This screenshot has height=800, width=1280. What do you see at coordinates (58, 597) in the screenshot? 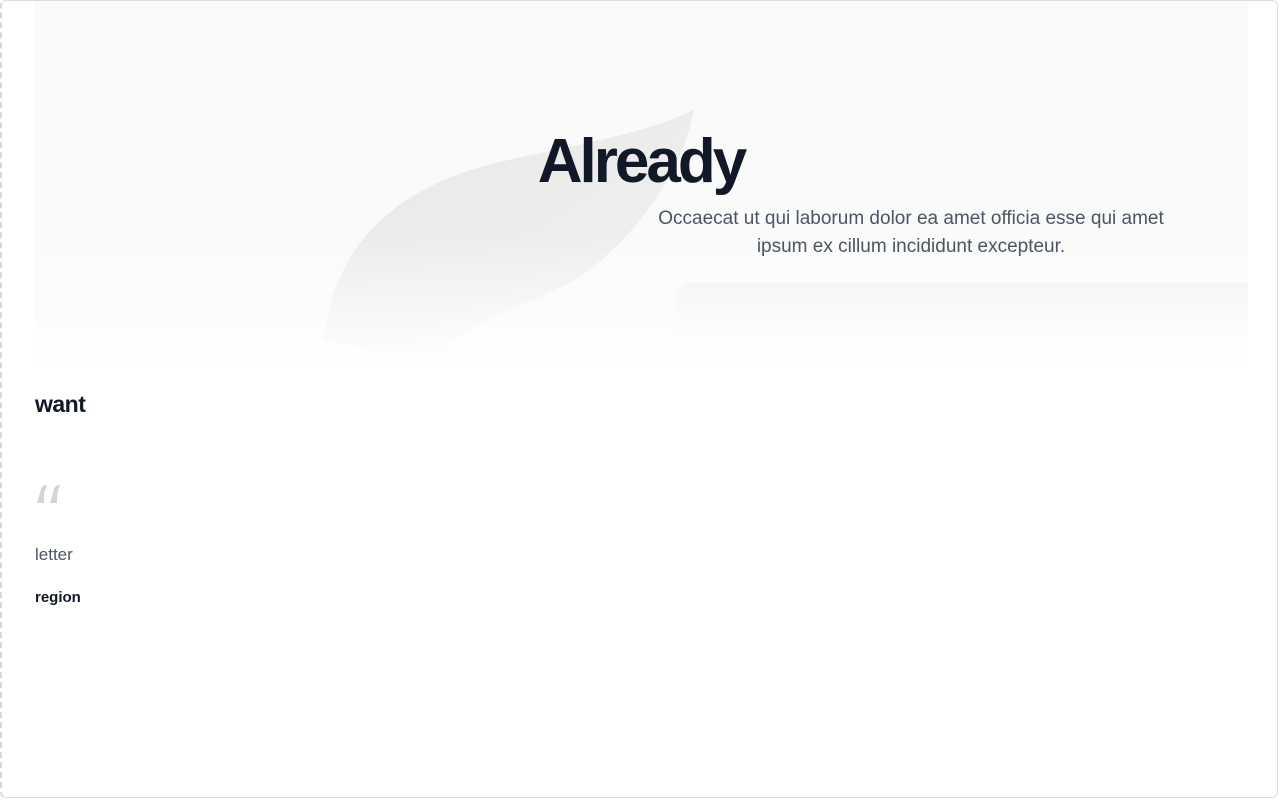
I see `testimonial-author: region` at bounding box center [58, 597].